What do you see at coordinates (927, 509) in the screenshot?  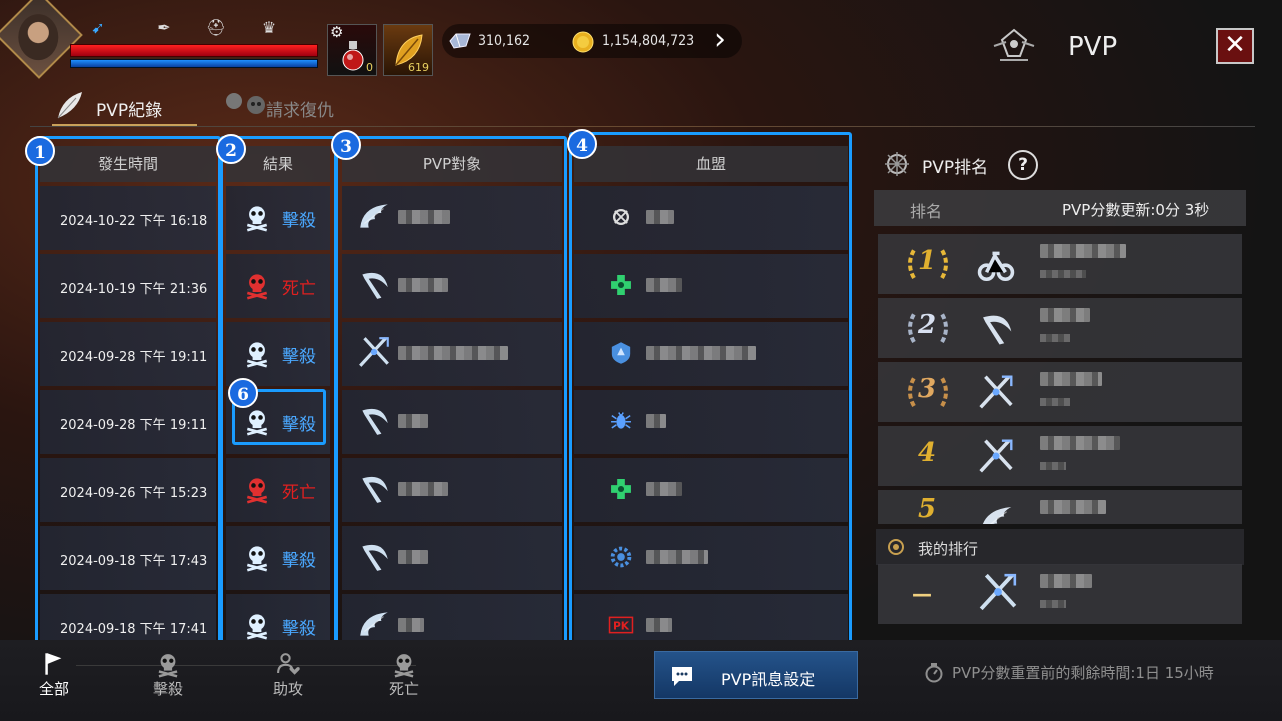 I see `rank-number: 5` at bounding box center [927, 509].